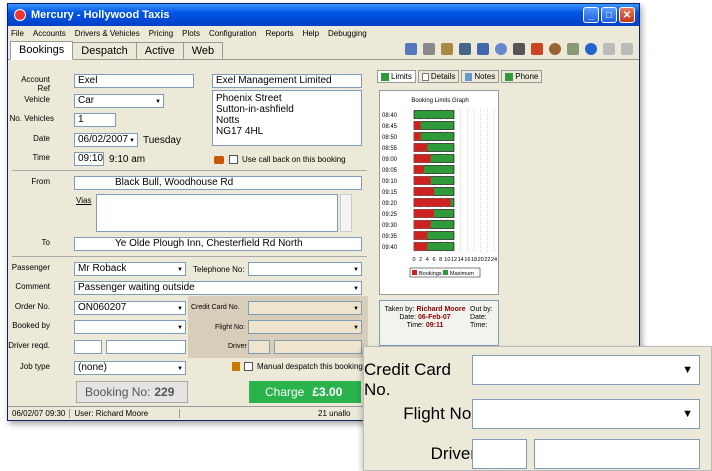 The width and height of the screenshot is (712, 471). Describe the element at coordinates (465, 49) in the screenshot. I see `flag-icon` at that location.